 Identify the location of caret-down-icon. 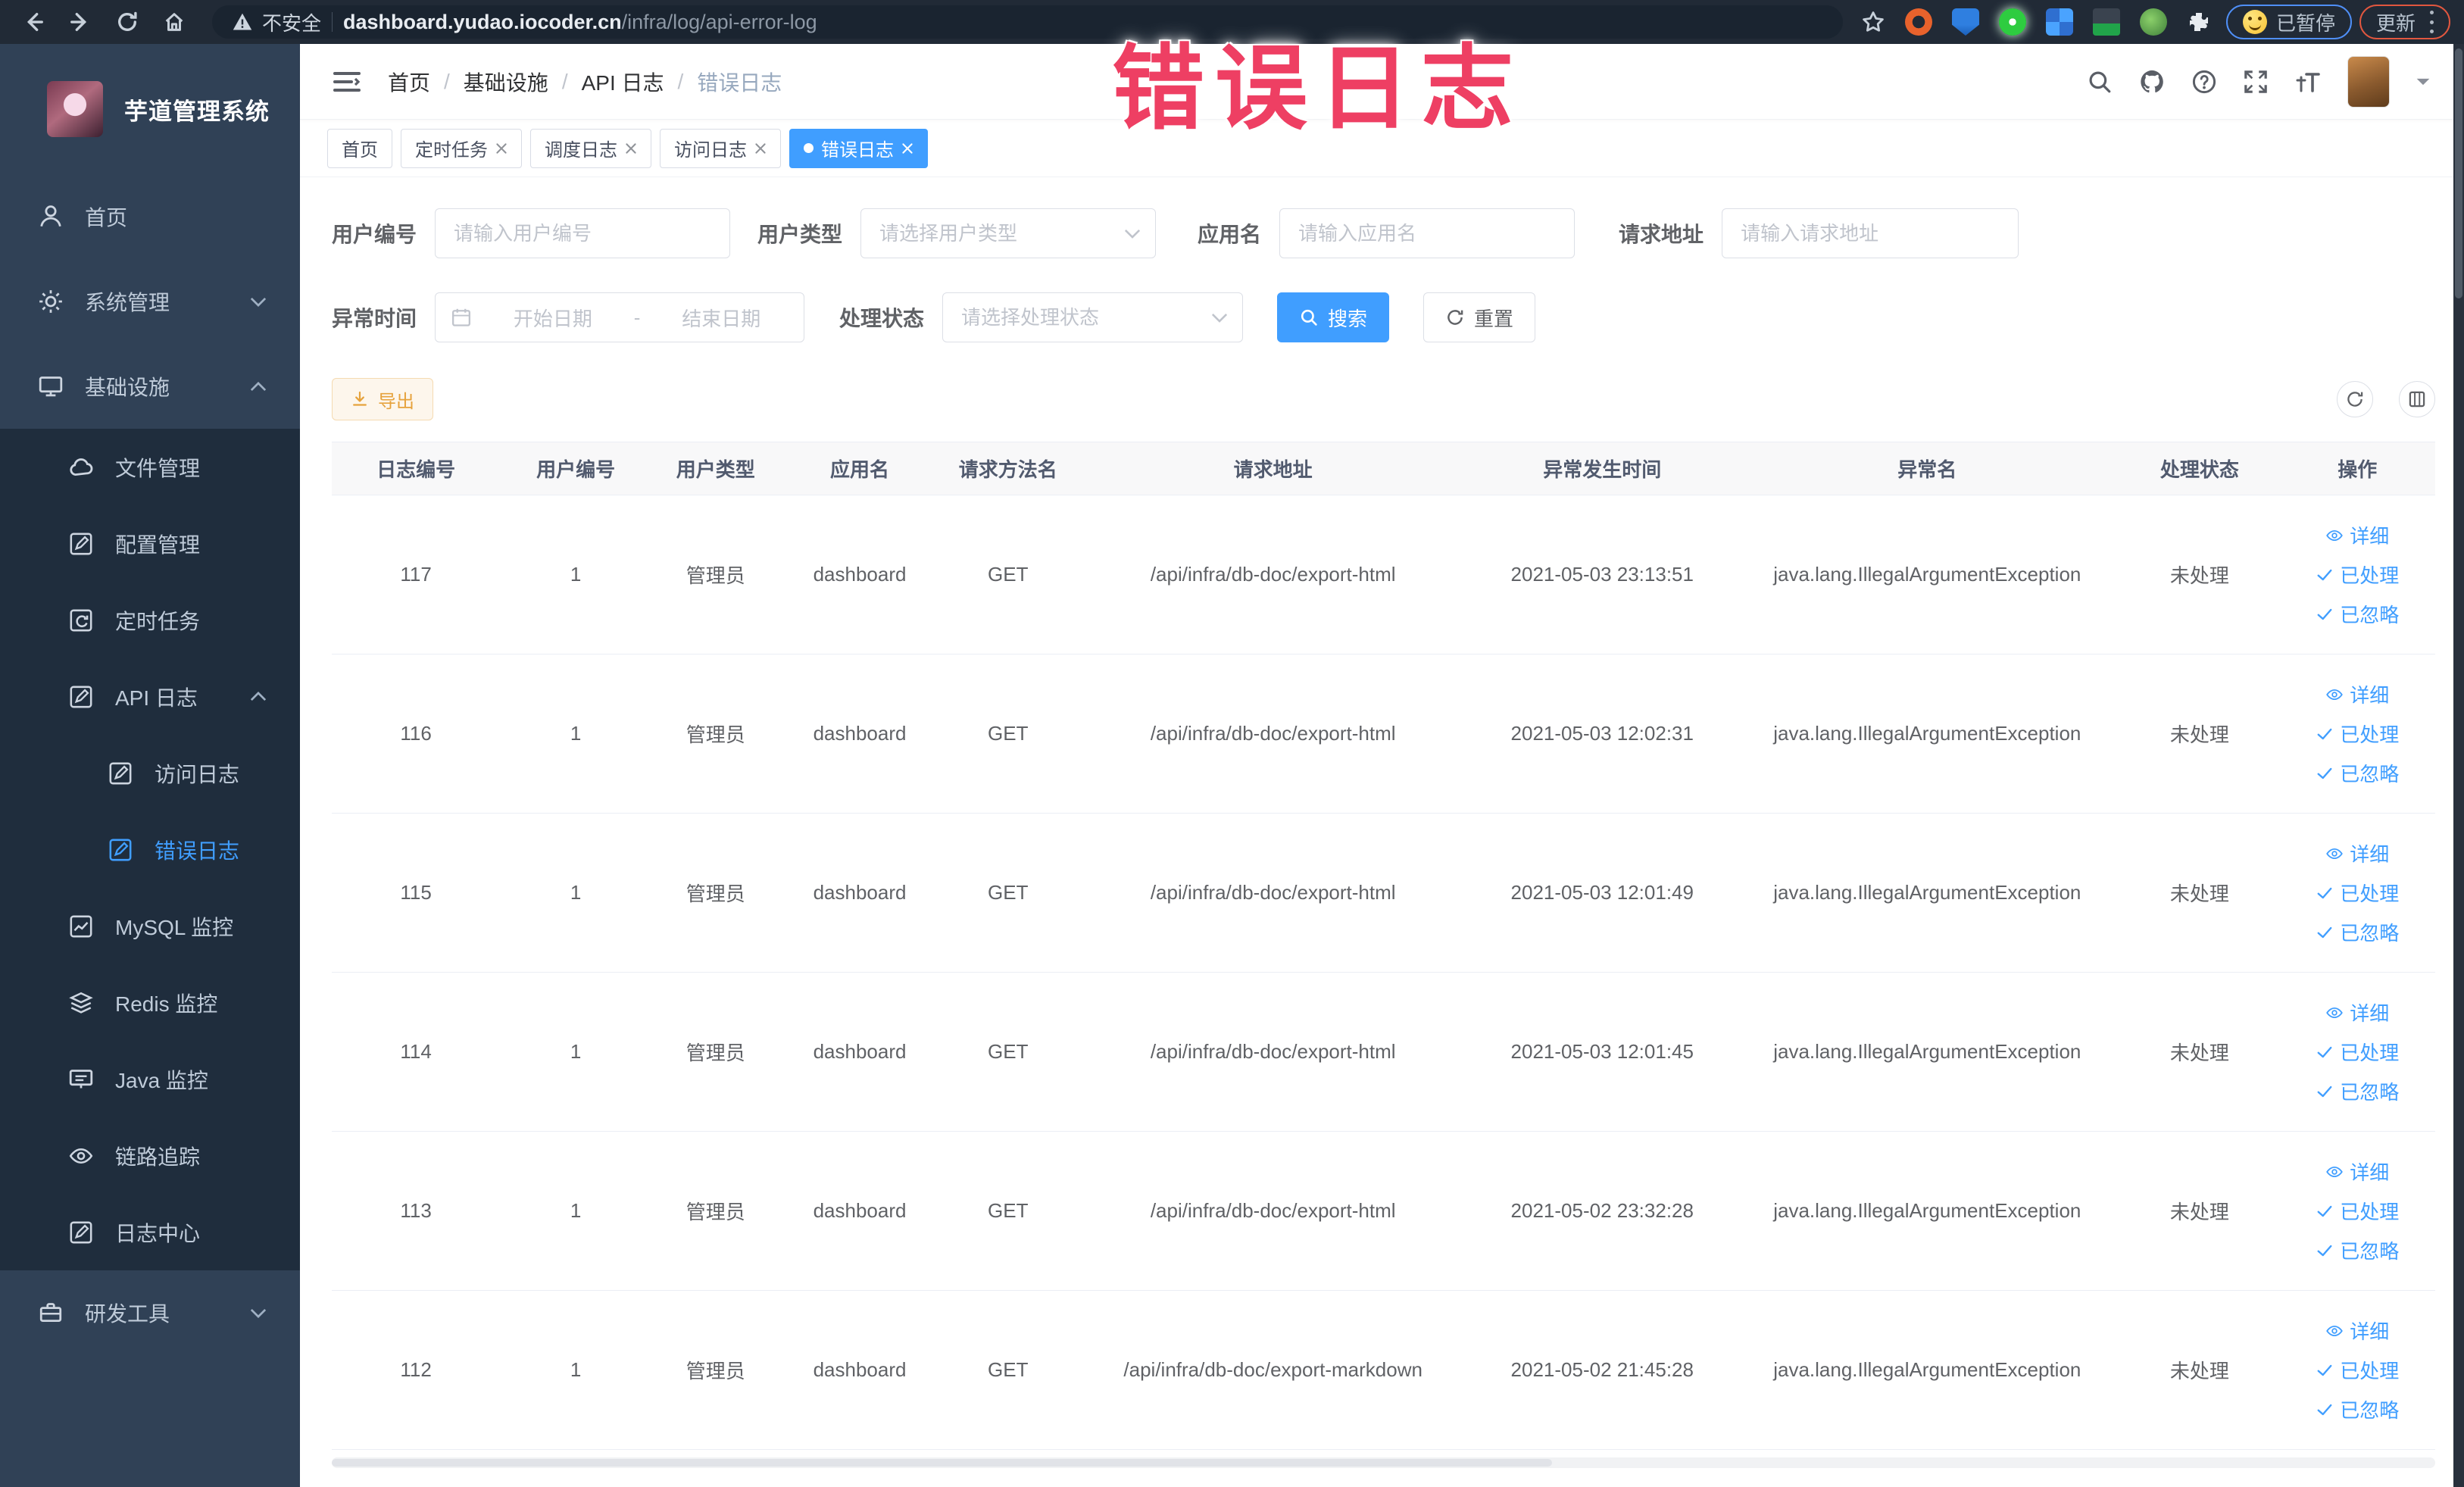
(2423, 81).